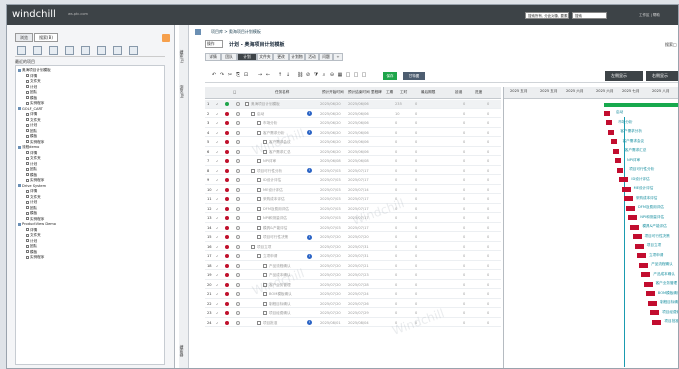 This screenshot has height=369, width=679. Describe the element at coordinates (669, 45) in the screenshot. I see `header-search: 搜索` at that location.